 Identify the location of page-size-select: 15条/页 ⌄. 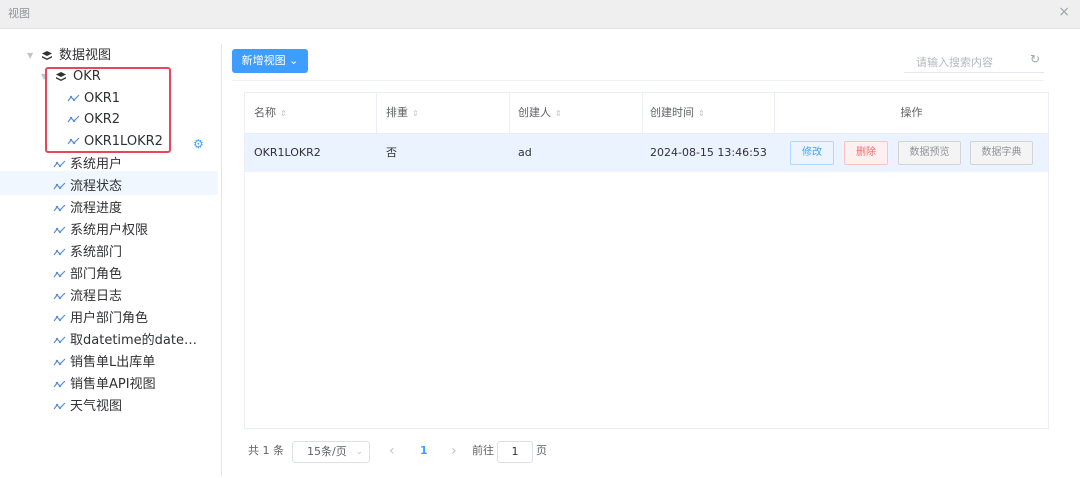
(331, 452).